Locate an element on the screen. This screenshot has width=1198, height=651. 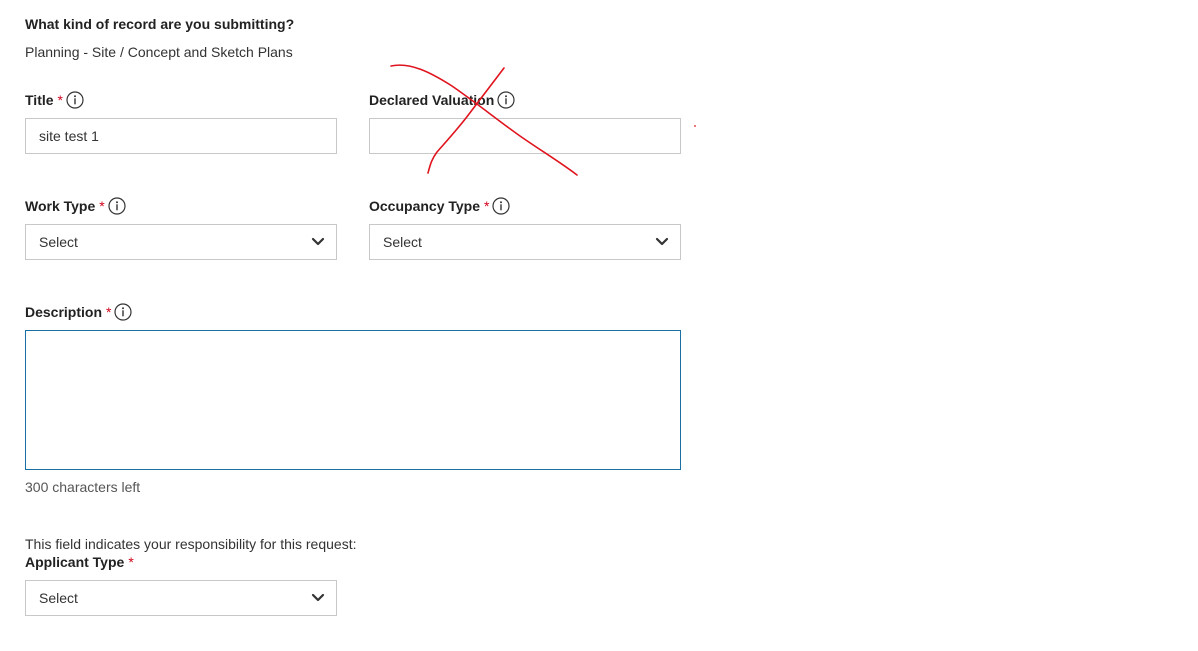
work-type-selected: Select is located at coordinates (58, 242).